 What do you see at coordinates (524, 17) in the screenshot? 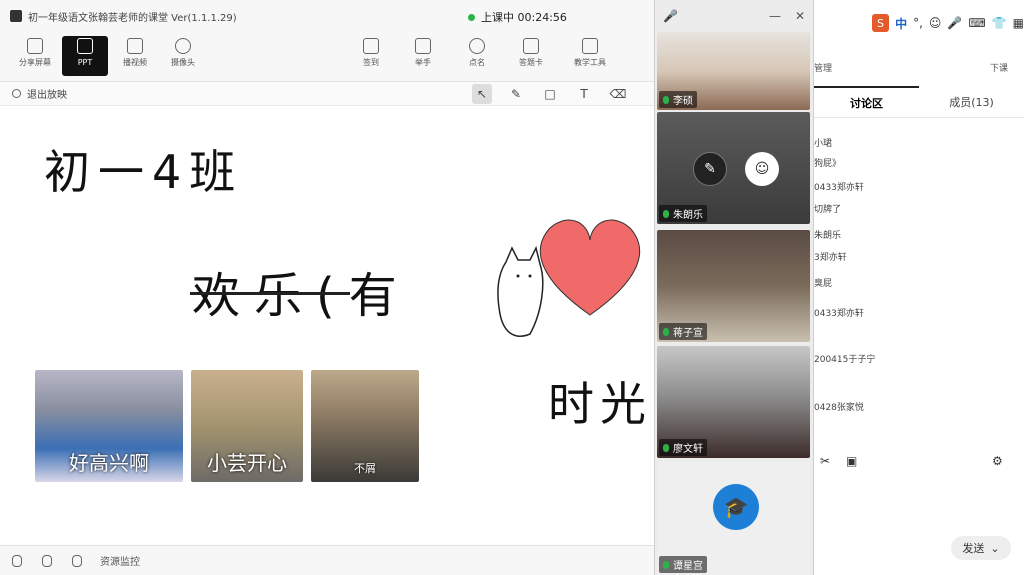
I see `live-timer: 上课中 00:24:56` at bounding box center [524, 17].